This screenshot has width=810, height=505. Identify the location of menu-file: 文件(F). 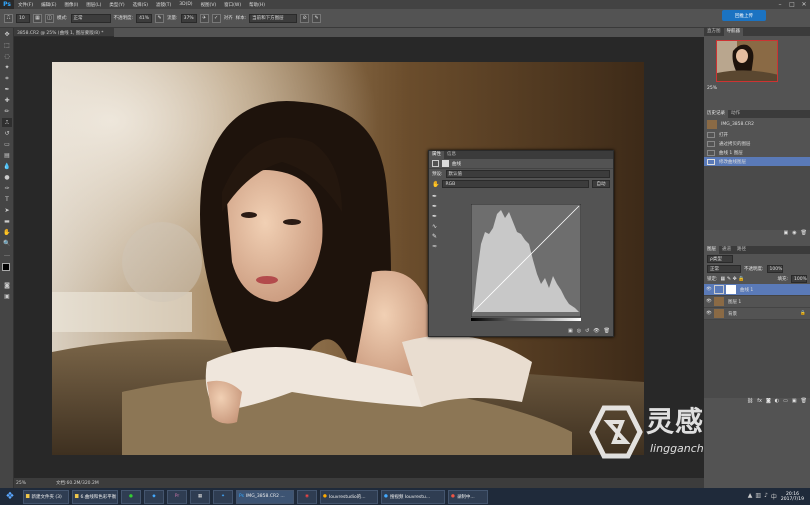
(25, 5).